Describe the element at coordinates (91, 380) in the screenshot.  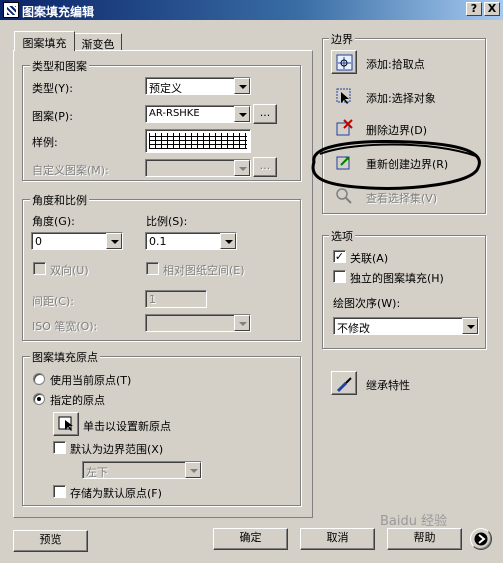
I see `use-current-label: 使用当前原点(T)` at that location.